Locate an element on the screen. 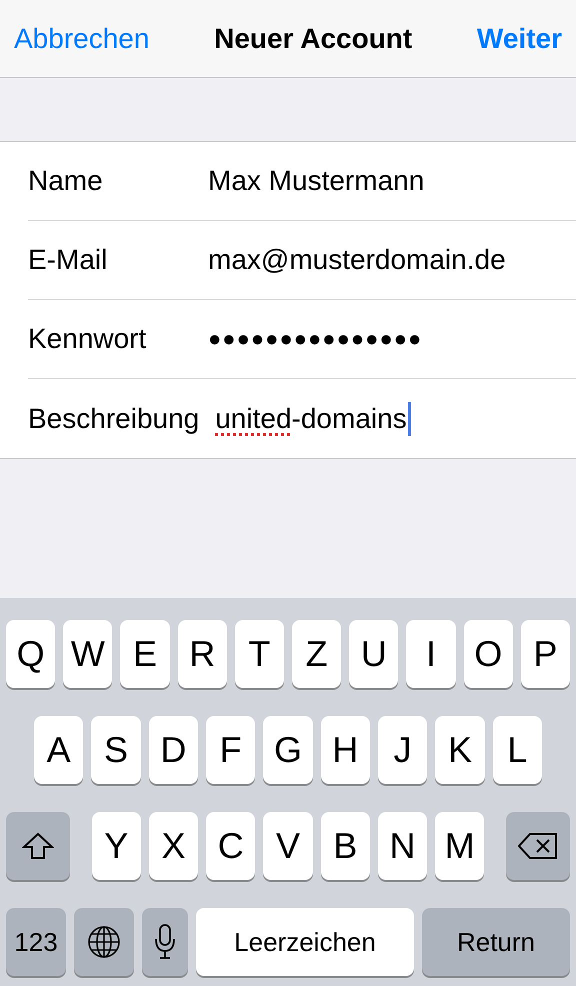  key: K is located at coordinates (460, 750).